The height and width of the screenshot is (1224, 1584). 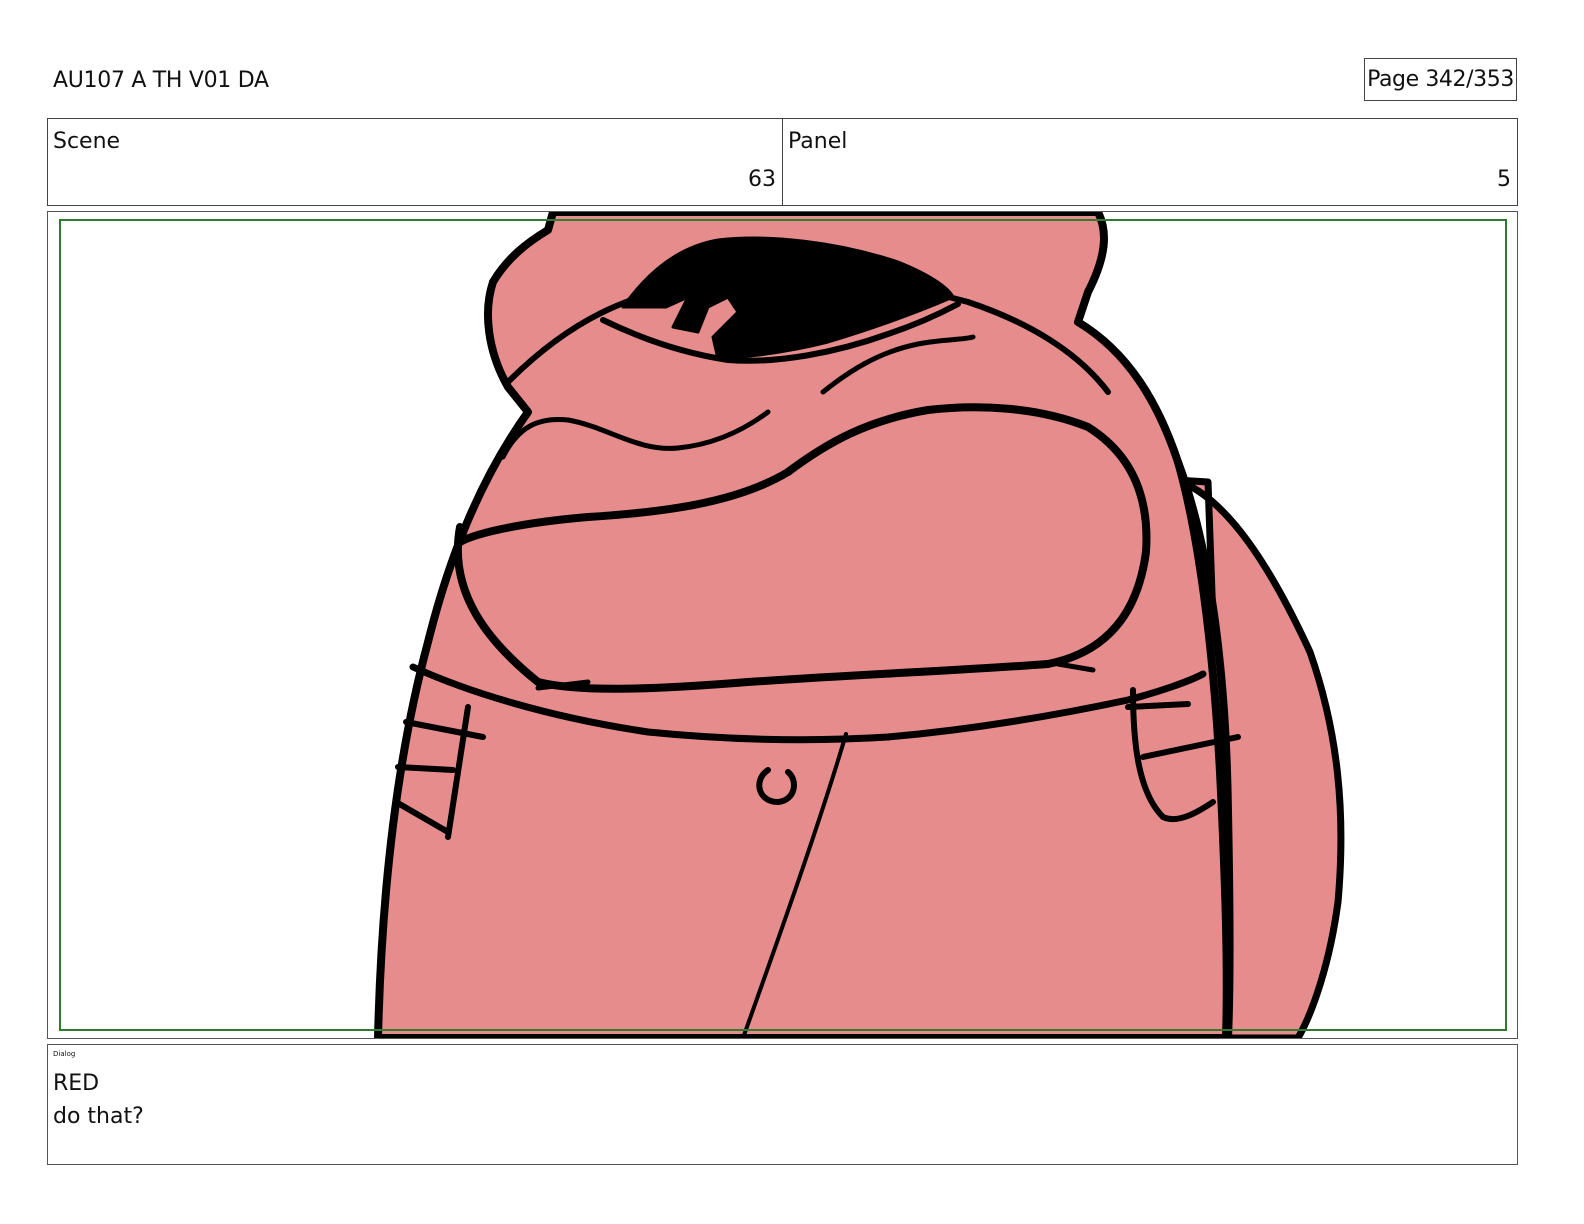 What do you see at coordinates (1440, 79) in the screenshot?
I see `page-number: Page 342/353` at bounding box center [1440, 79].